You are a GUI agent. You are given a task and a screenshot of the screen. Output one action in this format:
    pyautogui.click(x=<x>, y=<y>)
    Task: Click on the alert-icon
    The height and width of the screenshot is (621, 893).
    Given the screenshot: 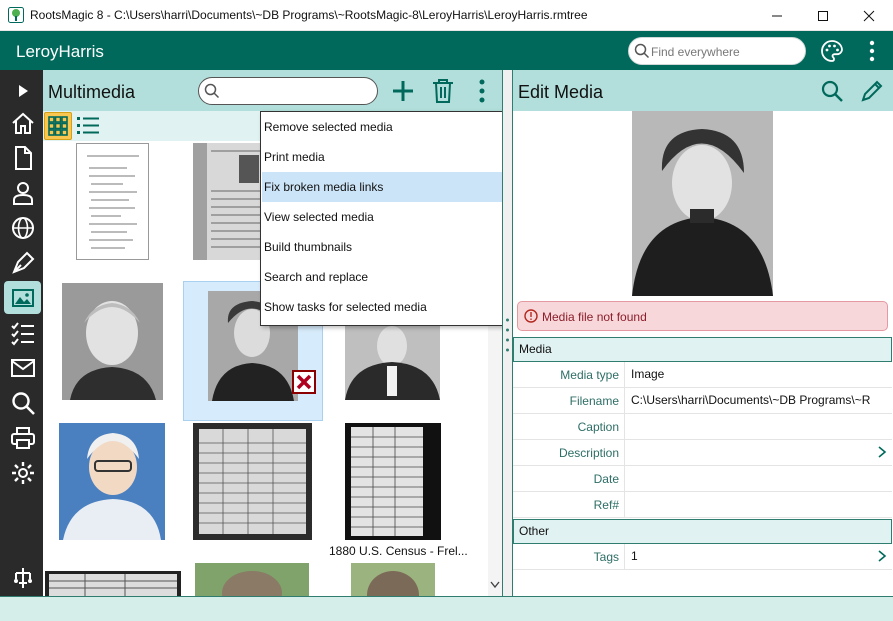 What is the action you would take?
    pyautogui.click(x=531, y=316)
    